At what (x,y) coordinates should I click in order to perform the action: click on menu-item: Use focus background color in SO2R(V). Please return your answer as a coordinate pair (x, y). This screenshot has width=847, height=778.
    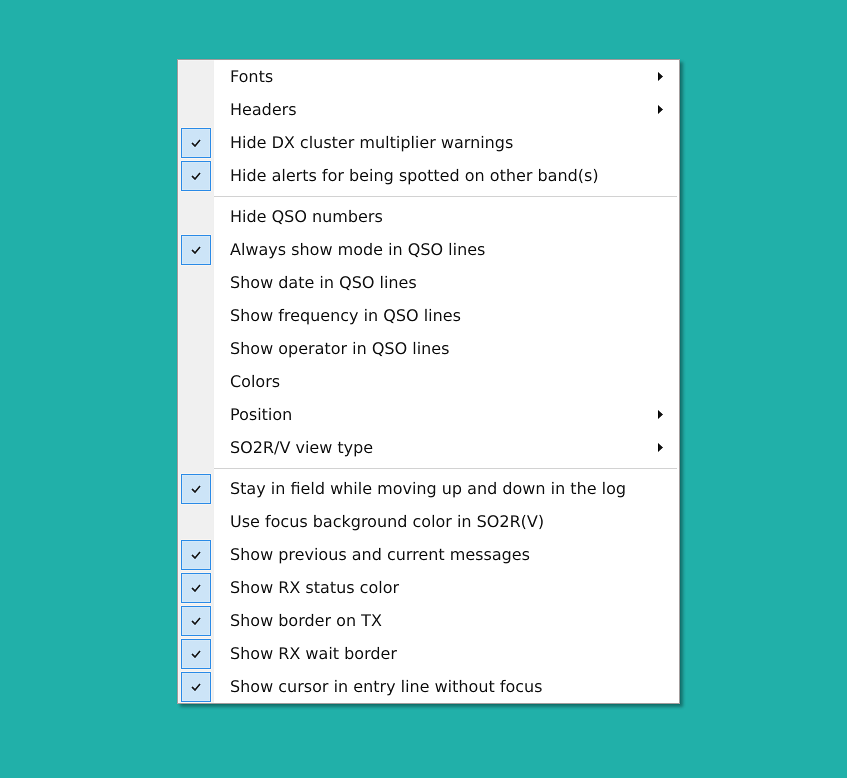
    Looking at the image, I should click on (428, 521).